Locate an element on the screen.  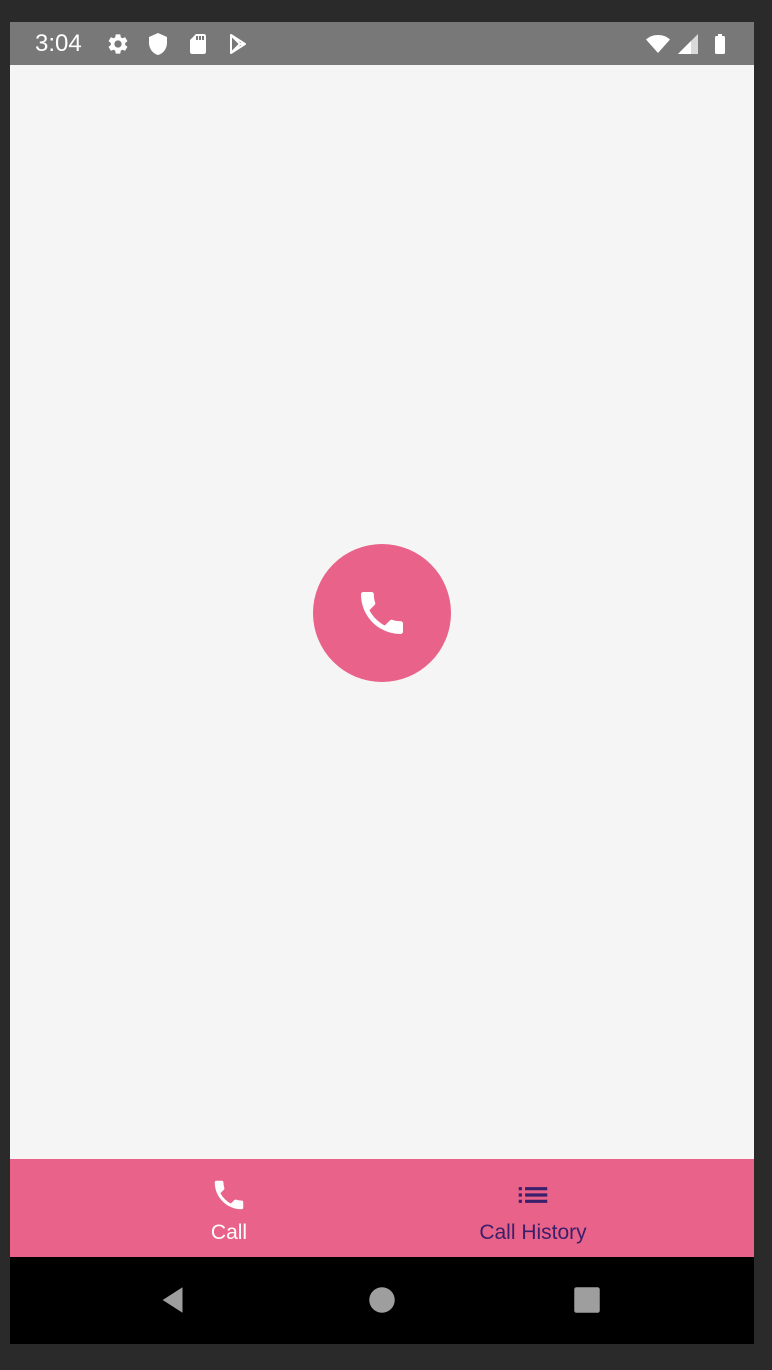
nav-tab-call-history: Call History is located at coordinates (533, 1208).